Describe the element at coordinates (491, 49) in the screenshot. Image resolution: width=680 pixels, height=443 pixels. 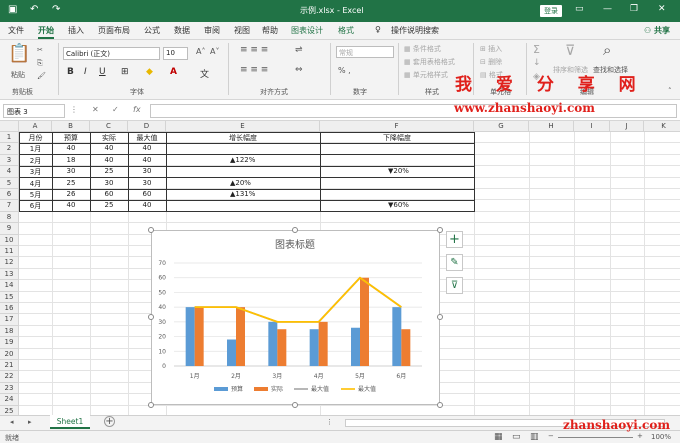
I see `insert-cells-button: ⊞ 插入` at that location.